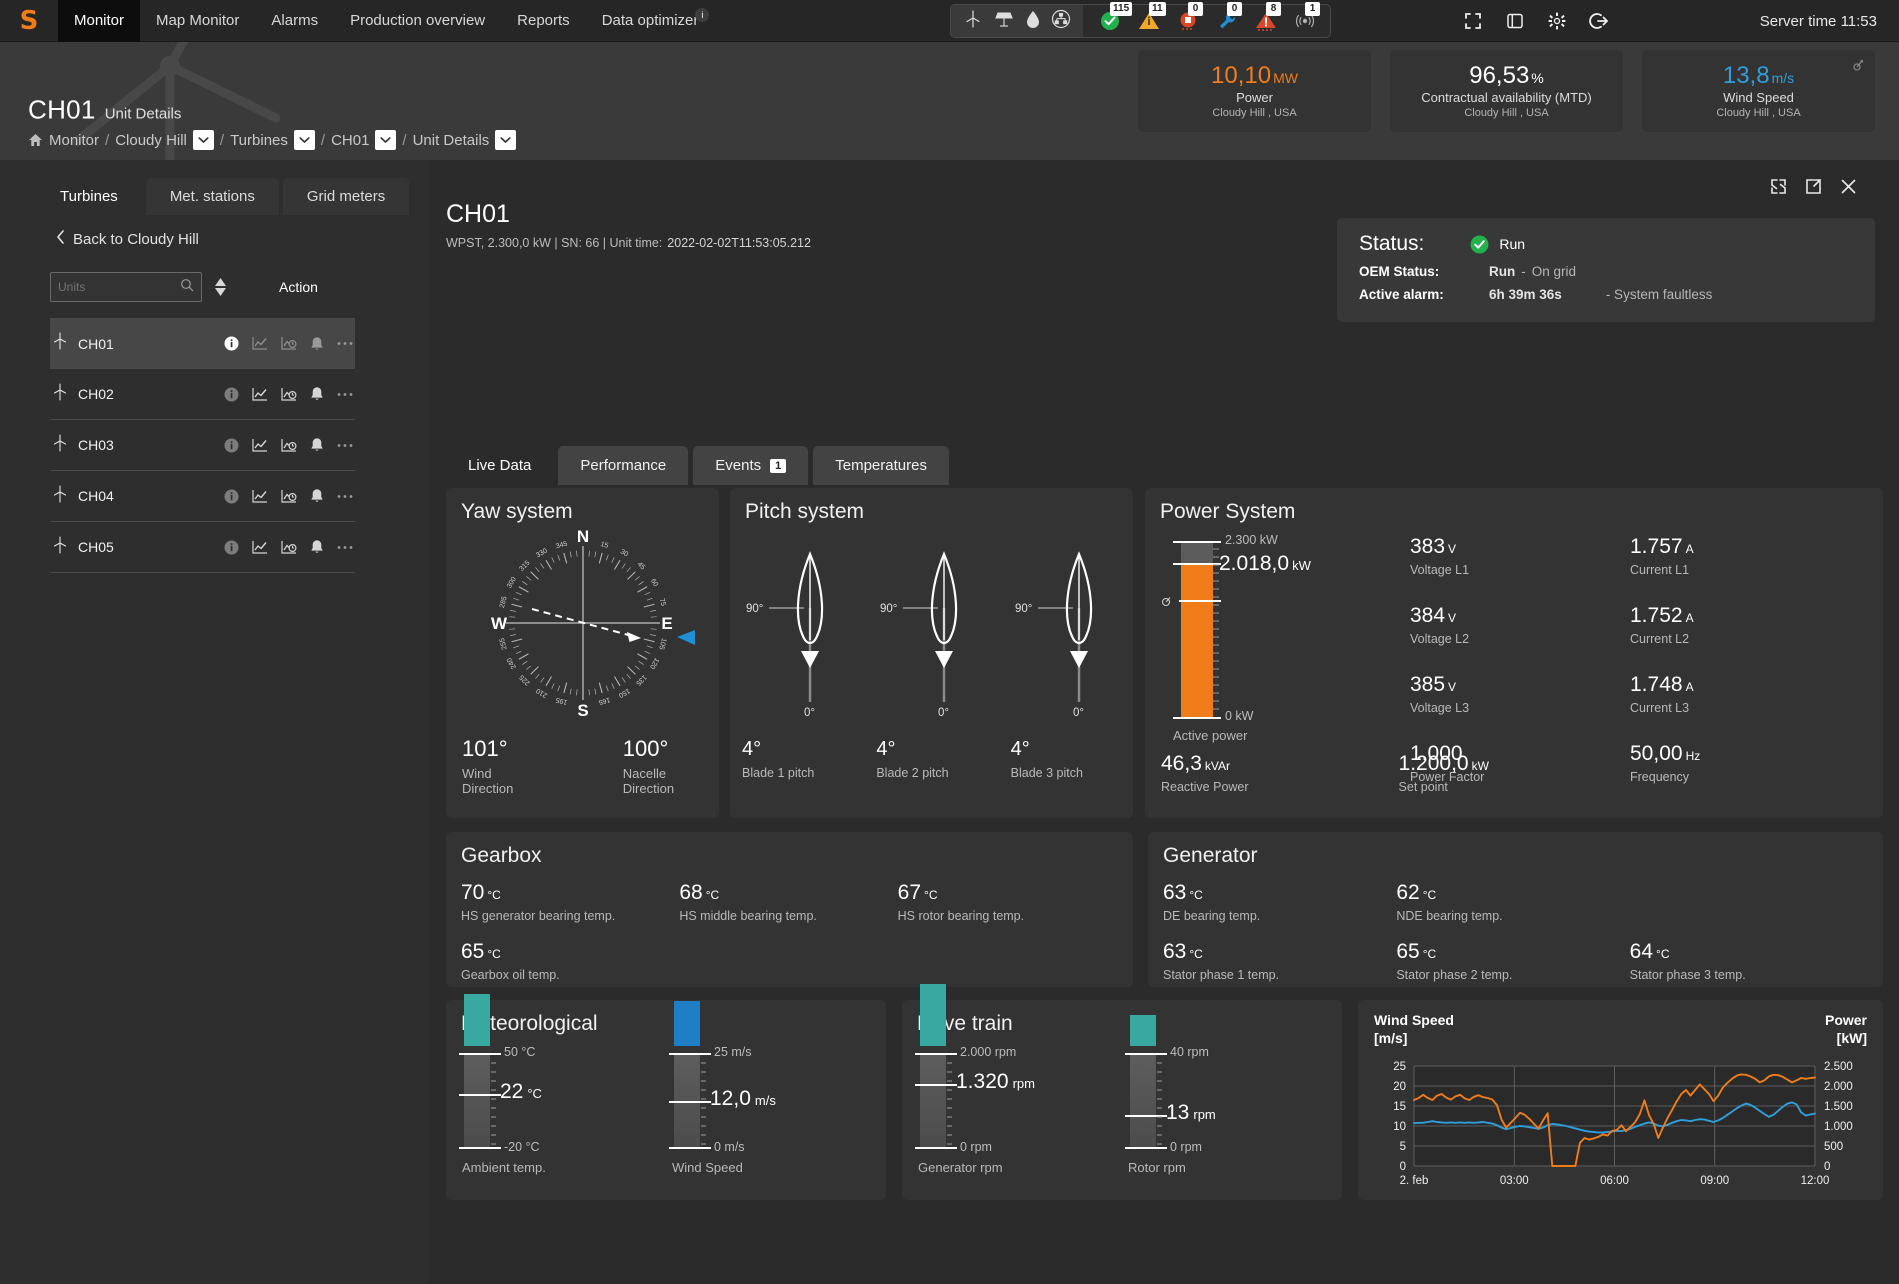 This screenshot has height=1284, width=1899. What do you see at coordinates (197, 21) in the screenshot?
I see `nav-item-map-monitor: Map Monitor` at bounding box center [197, 21].